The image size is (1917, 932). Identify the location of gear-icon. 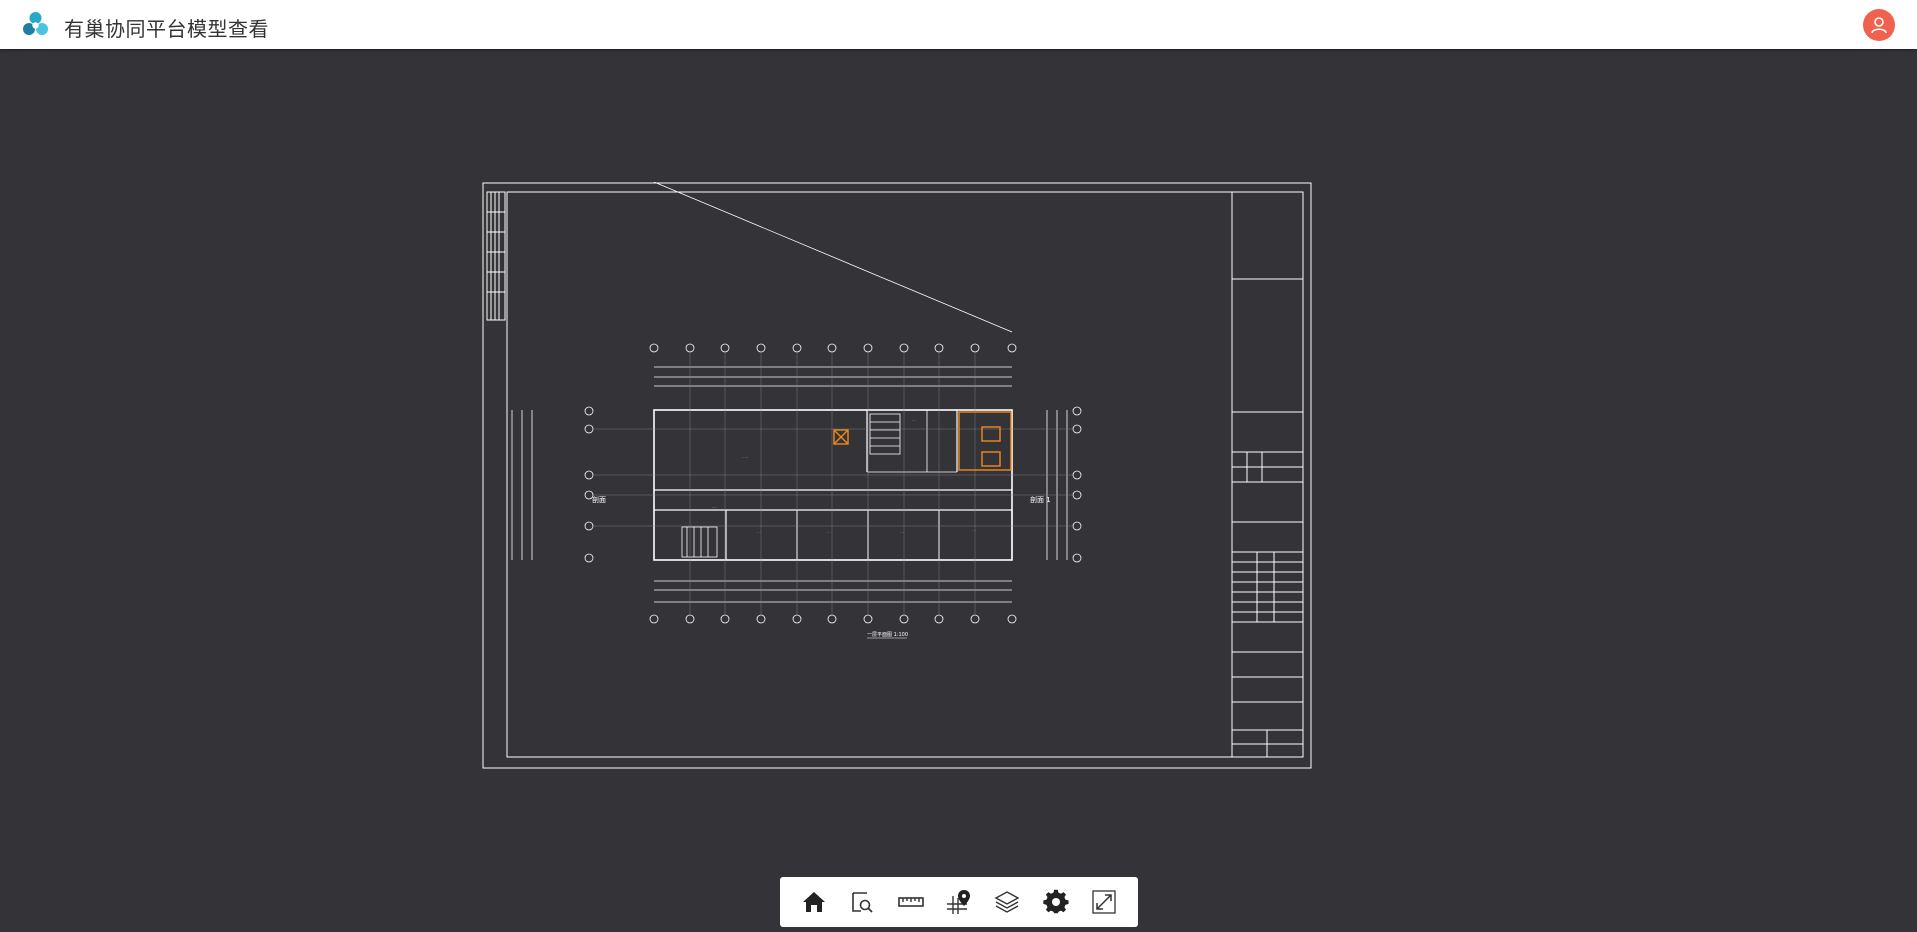
(1055, 901).